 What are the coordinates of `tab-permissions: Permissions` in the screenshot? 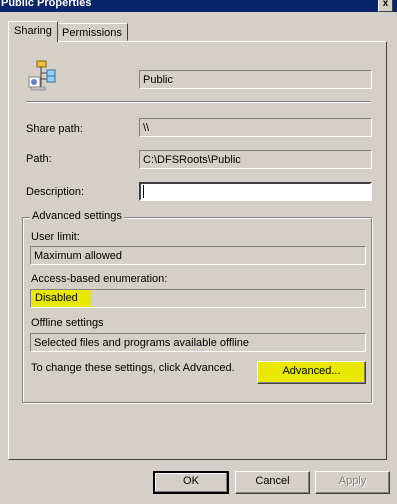 It's located at (92, 32).